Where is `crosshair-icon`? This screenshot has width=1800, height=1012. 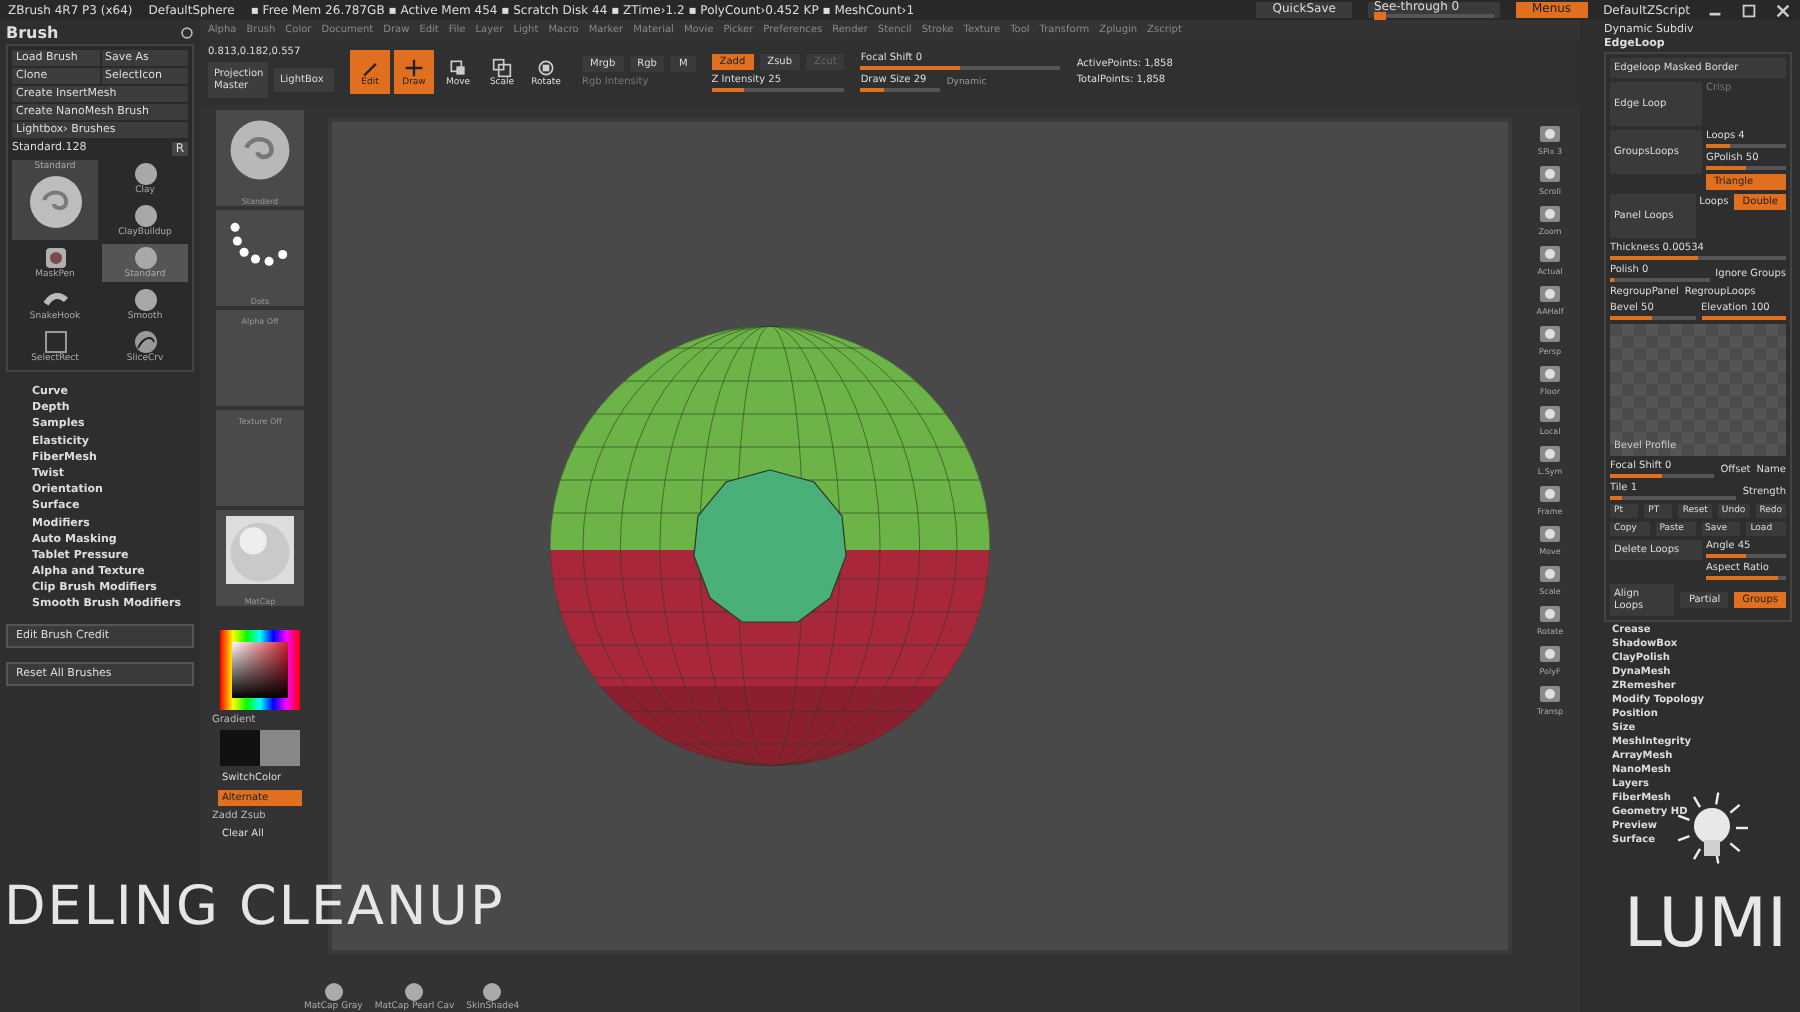
crosshair-icon is located at coordinates (414, 67).